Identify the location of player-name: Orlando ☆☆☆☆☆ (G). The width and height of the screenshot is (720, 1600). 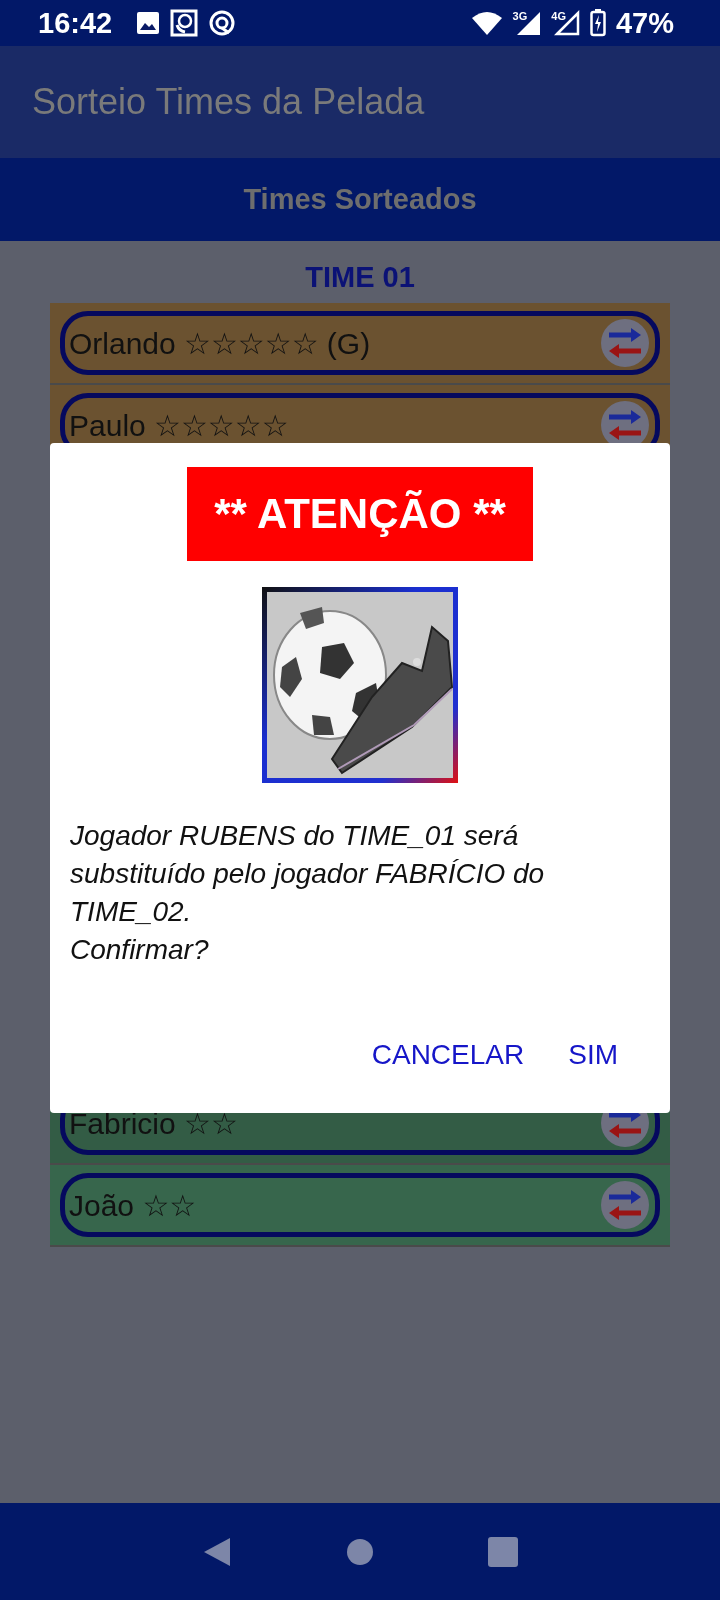
(220, 343).